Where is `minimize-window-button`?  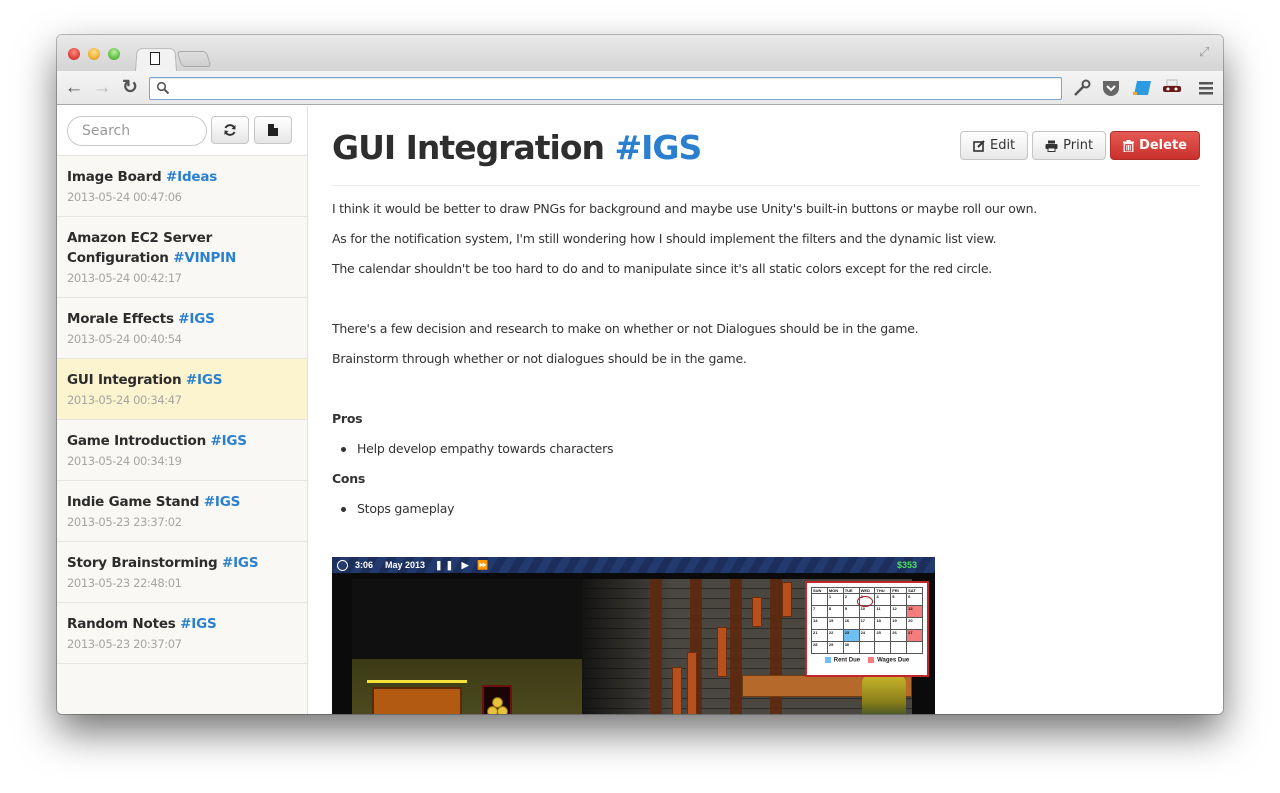
minimize-window-button is located at coordinates (94, 54).